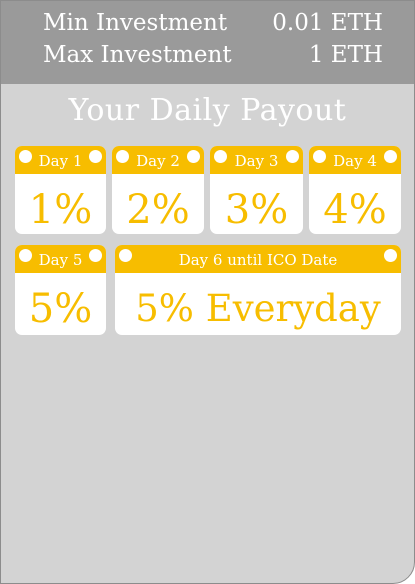 This screenshot has height=584, width=415. Describe the element at coordinates (60, 210) in the screenshot. I see `day-1-percent: 1%` at that location.